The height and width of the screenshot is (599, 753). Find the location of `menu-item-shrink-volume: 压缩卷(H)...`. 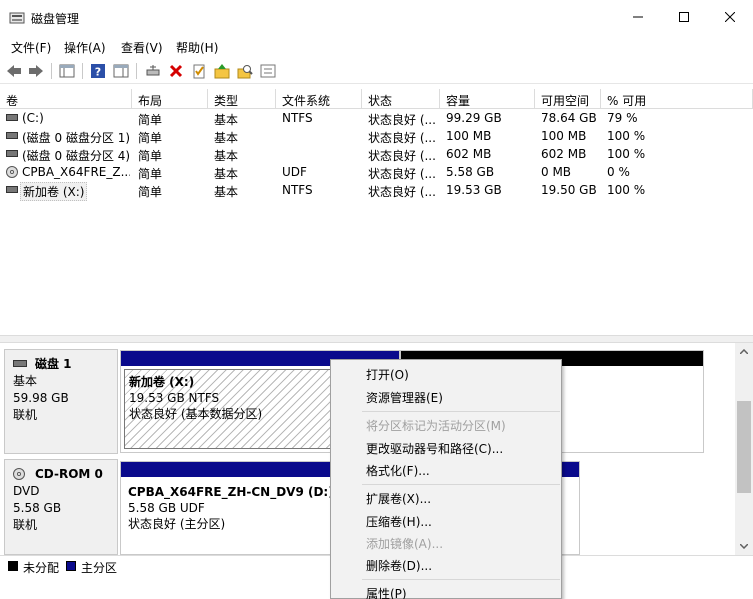

menu-item-shrink-volume: 压缩卷(H)... is located at coordinates (399, 521).